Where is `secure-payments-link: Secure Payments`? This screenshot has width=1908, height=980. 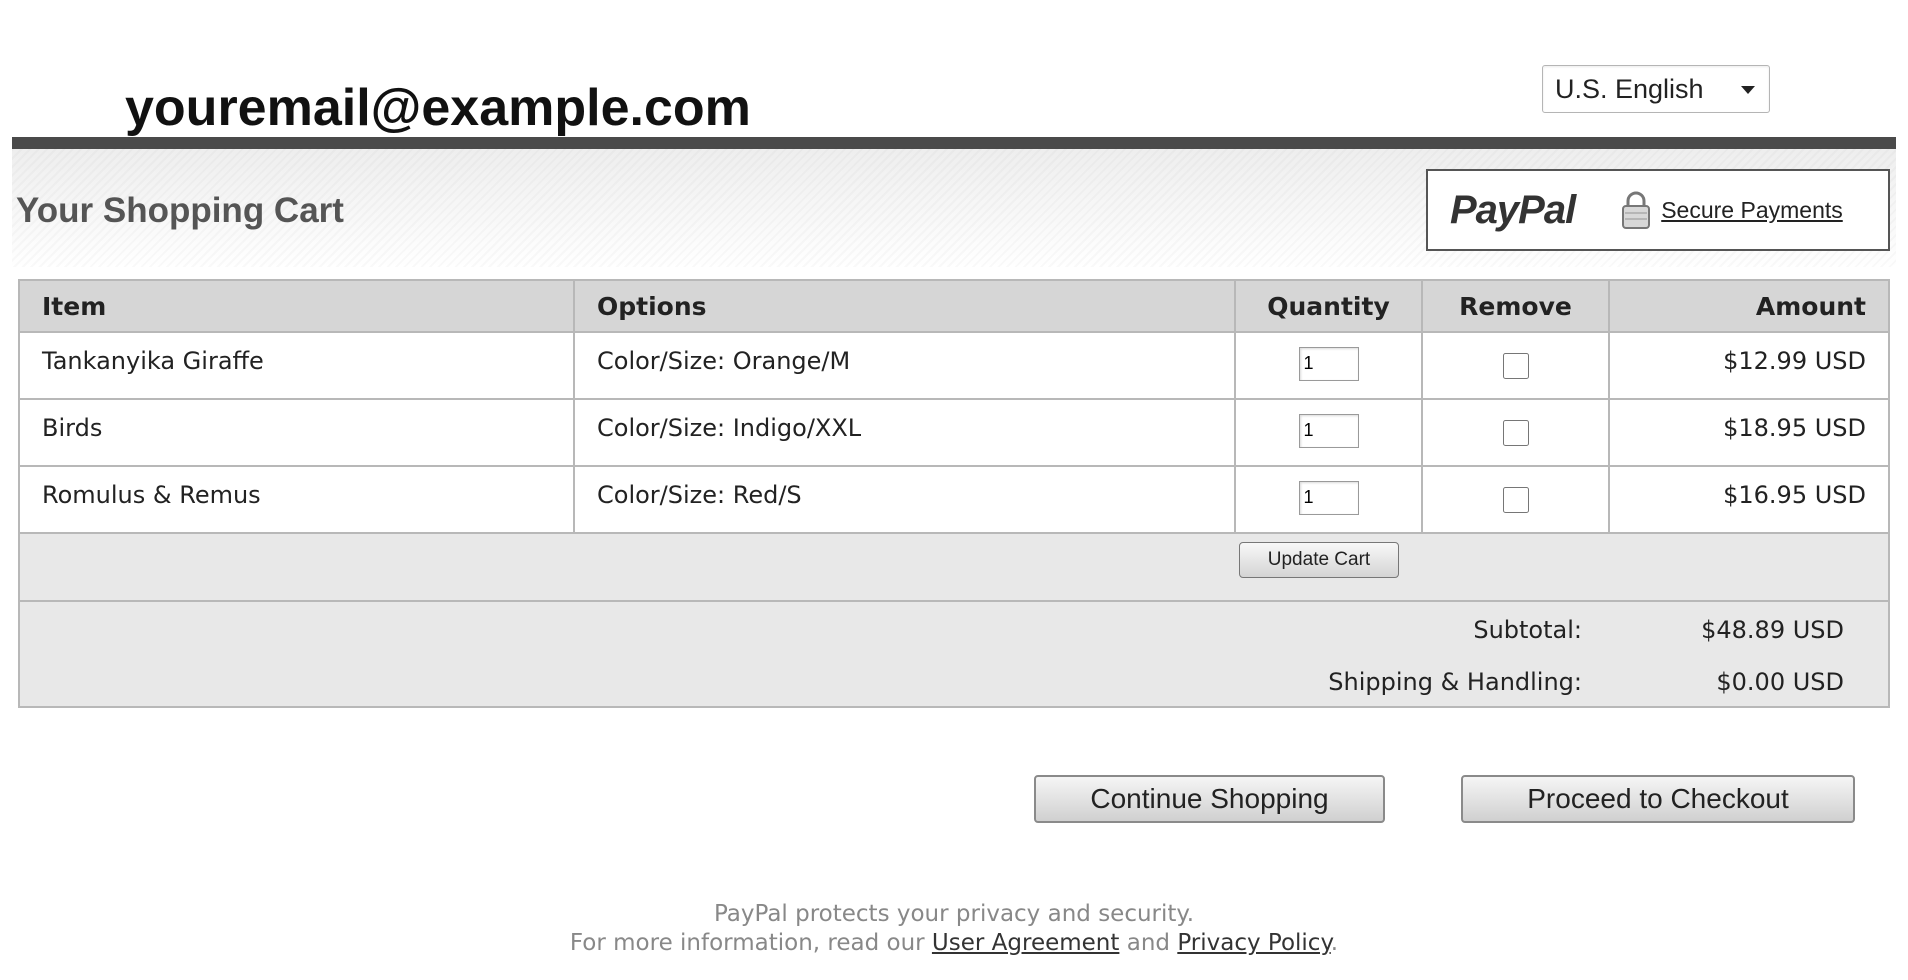 secure-payments-link: Secure Payments is located at coordinates (1752, 210).